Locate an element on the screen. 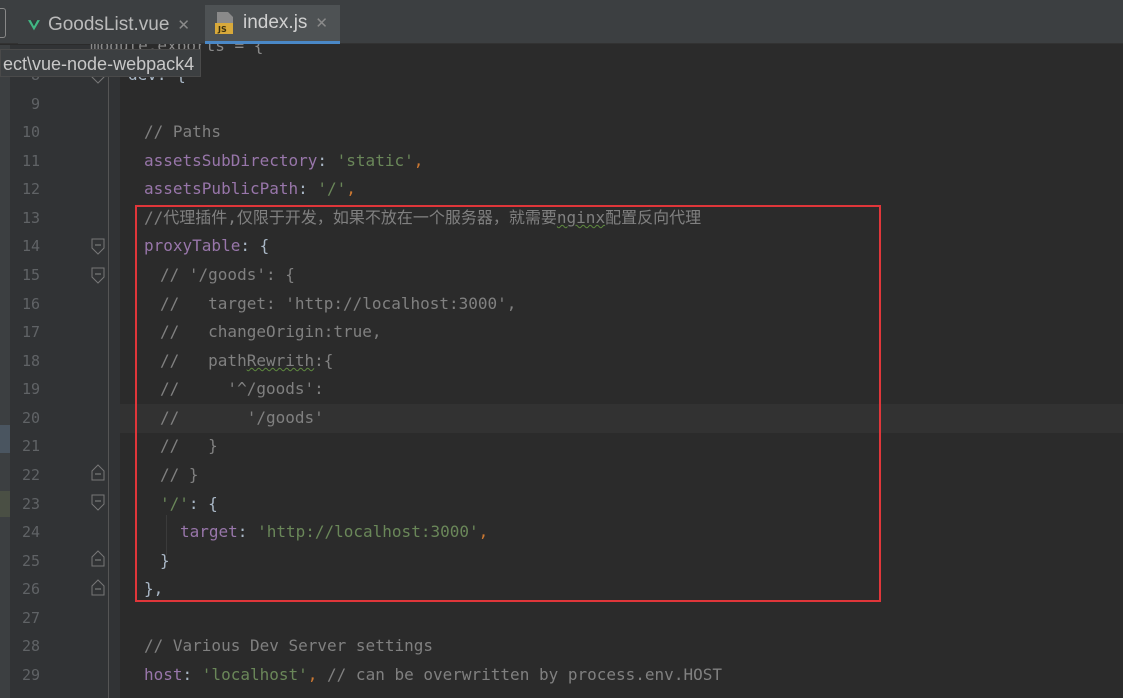 The width and height of the screenshot is (1123, 698). editor-tab-bar: GoodsList.vue ✕ JS index.js ✕ is located at coordinates (561, 22).